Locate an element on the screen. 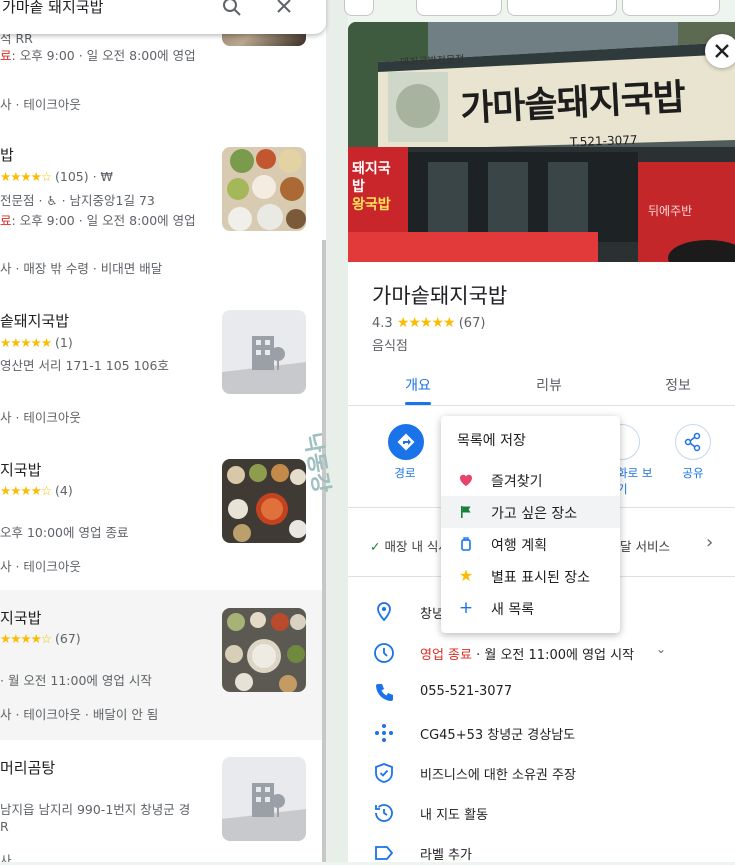  menu-item-new-list: + 새 목록 is located at coordinates (530, 608).